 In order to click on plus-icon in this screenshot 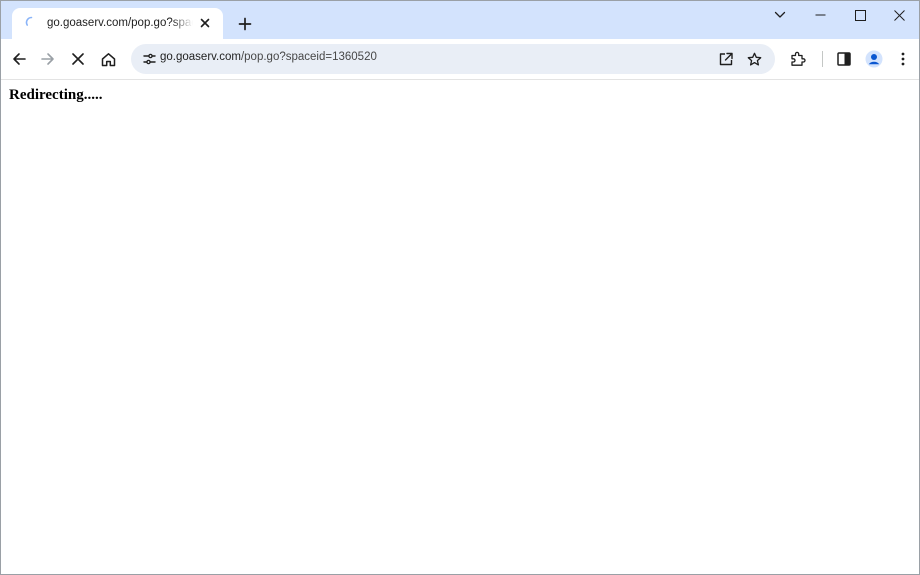, I will do `click(245, 24)`.